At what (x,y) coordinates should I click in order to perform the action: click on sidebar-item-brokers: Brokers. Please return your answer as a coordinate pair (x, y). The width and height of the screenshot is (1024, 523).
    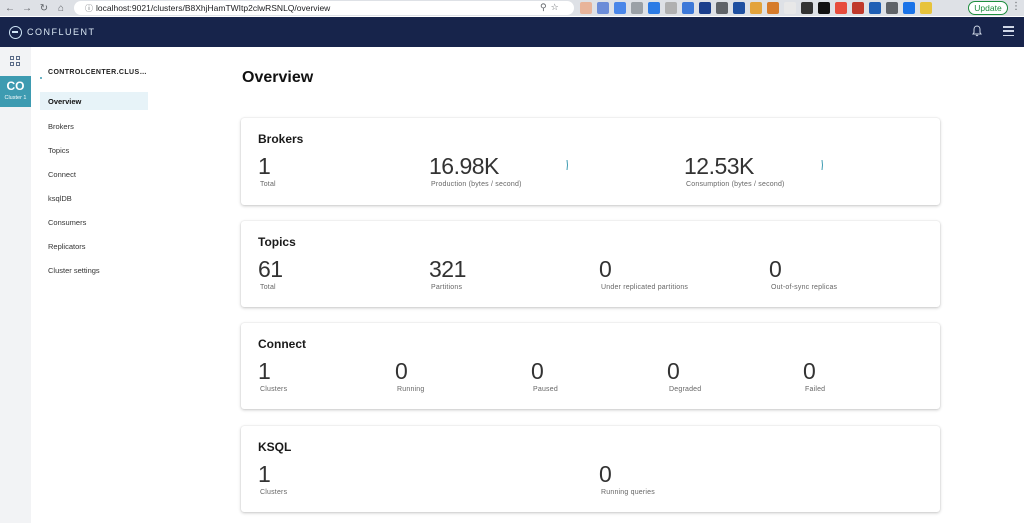
    Looking at the image, I should click on (94, 126).